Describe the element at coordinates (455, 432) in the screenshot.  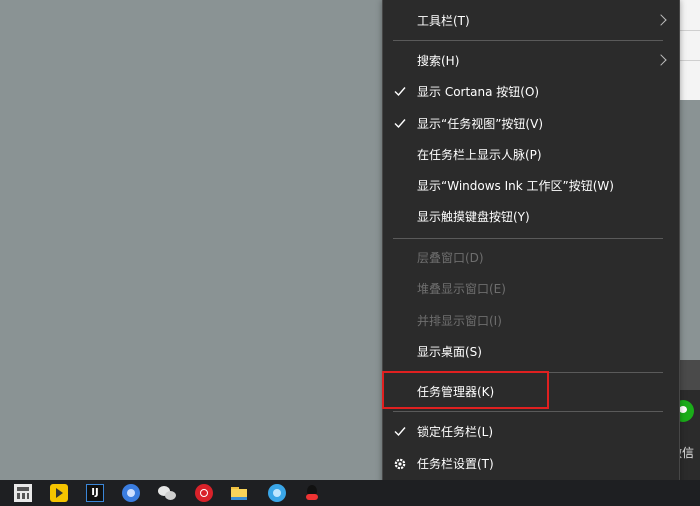
I see `menu-item-label: 锁定任务栏(L)` at that location.